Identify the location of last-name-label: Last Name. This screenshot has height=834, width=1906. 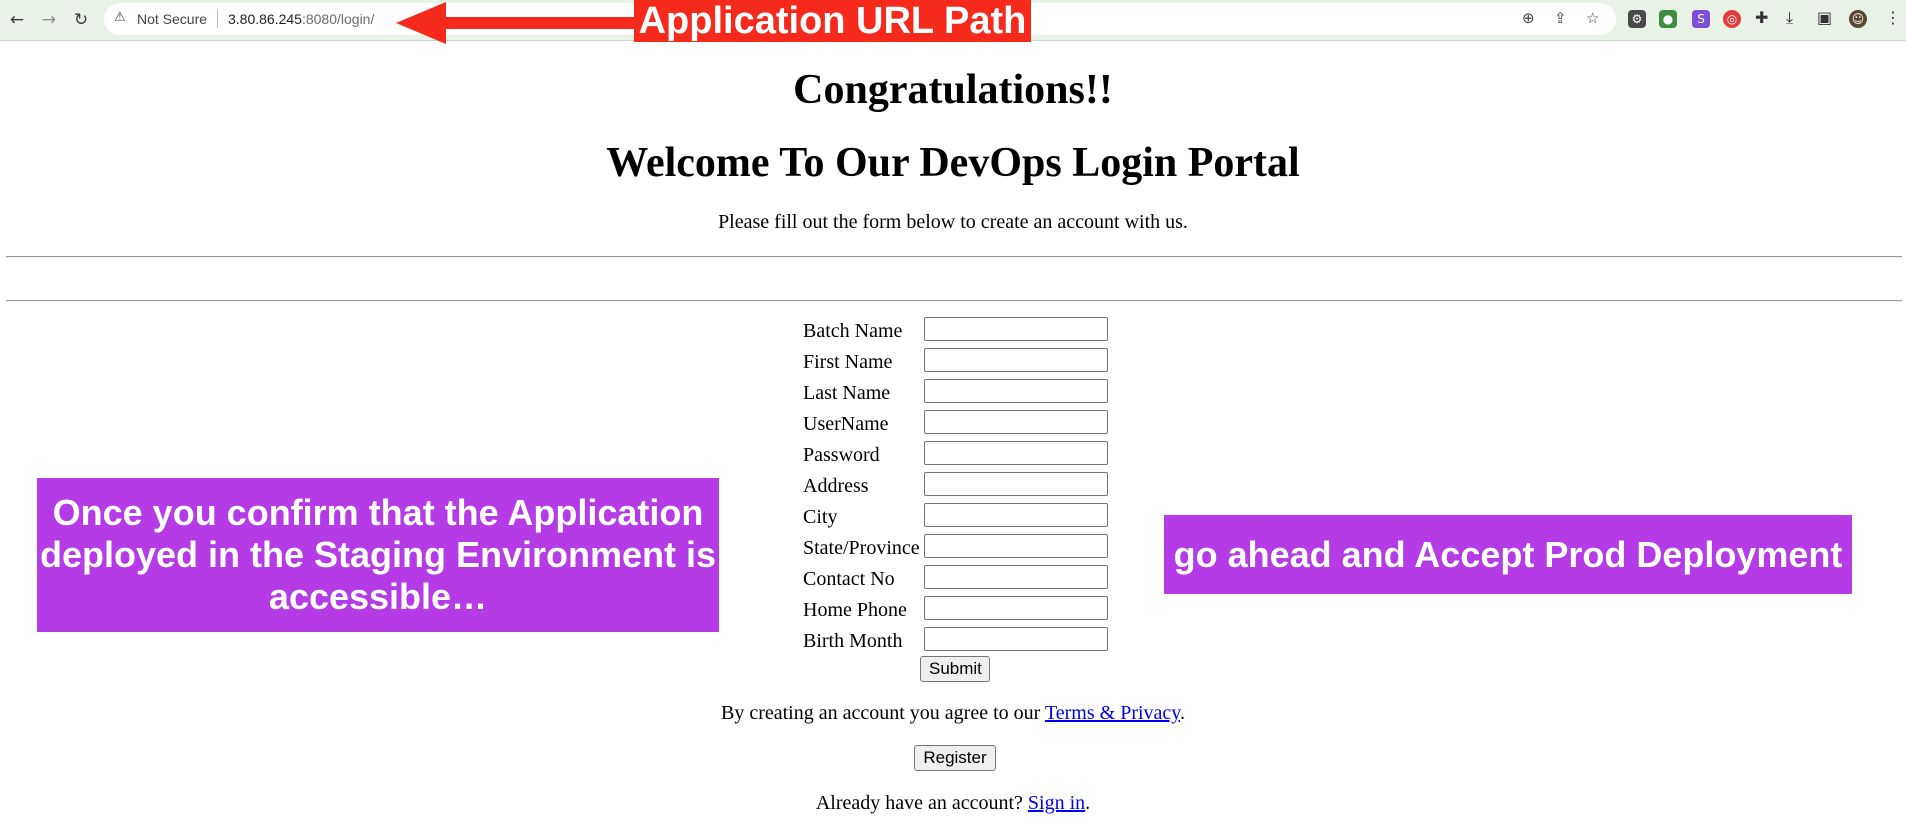
(847, 393).